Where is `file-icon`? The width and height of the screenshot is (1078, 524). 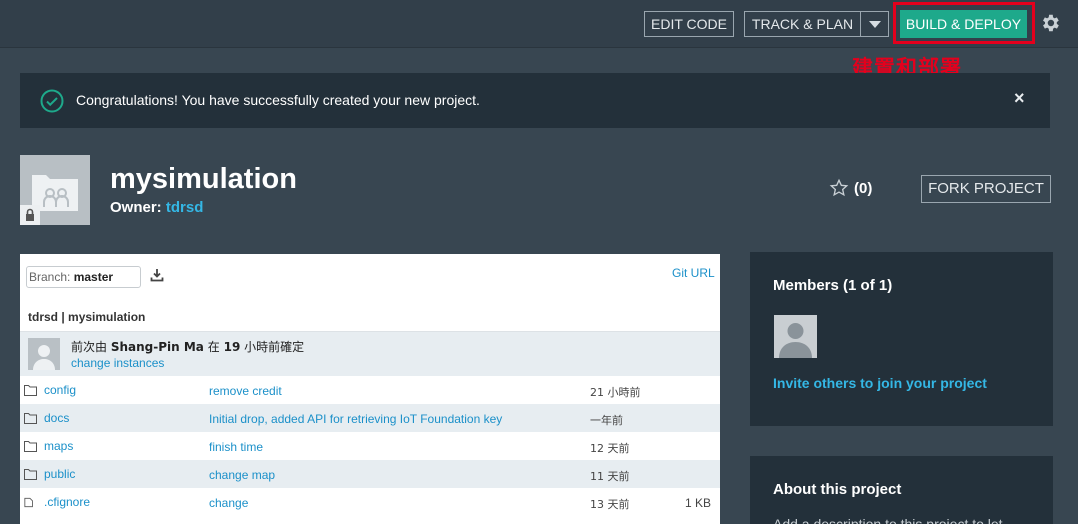
file-icon is located at coordinates (28, 502).